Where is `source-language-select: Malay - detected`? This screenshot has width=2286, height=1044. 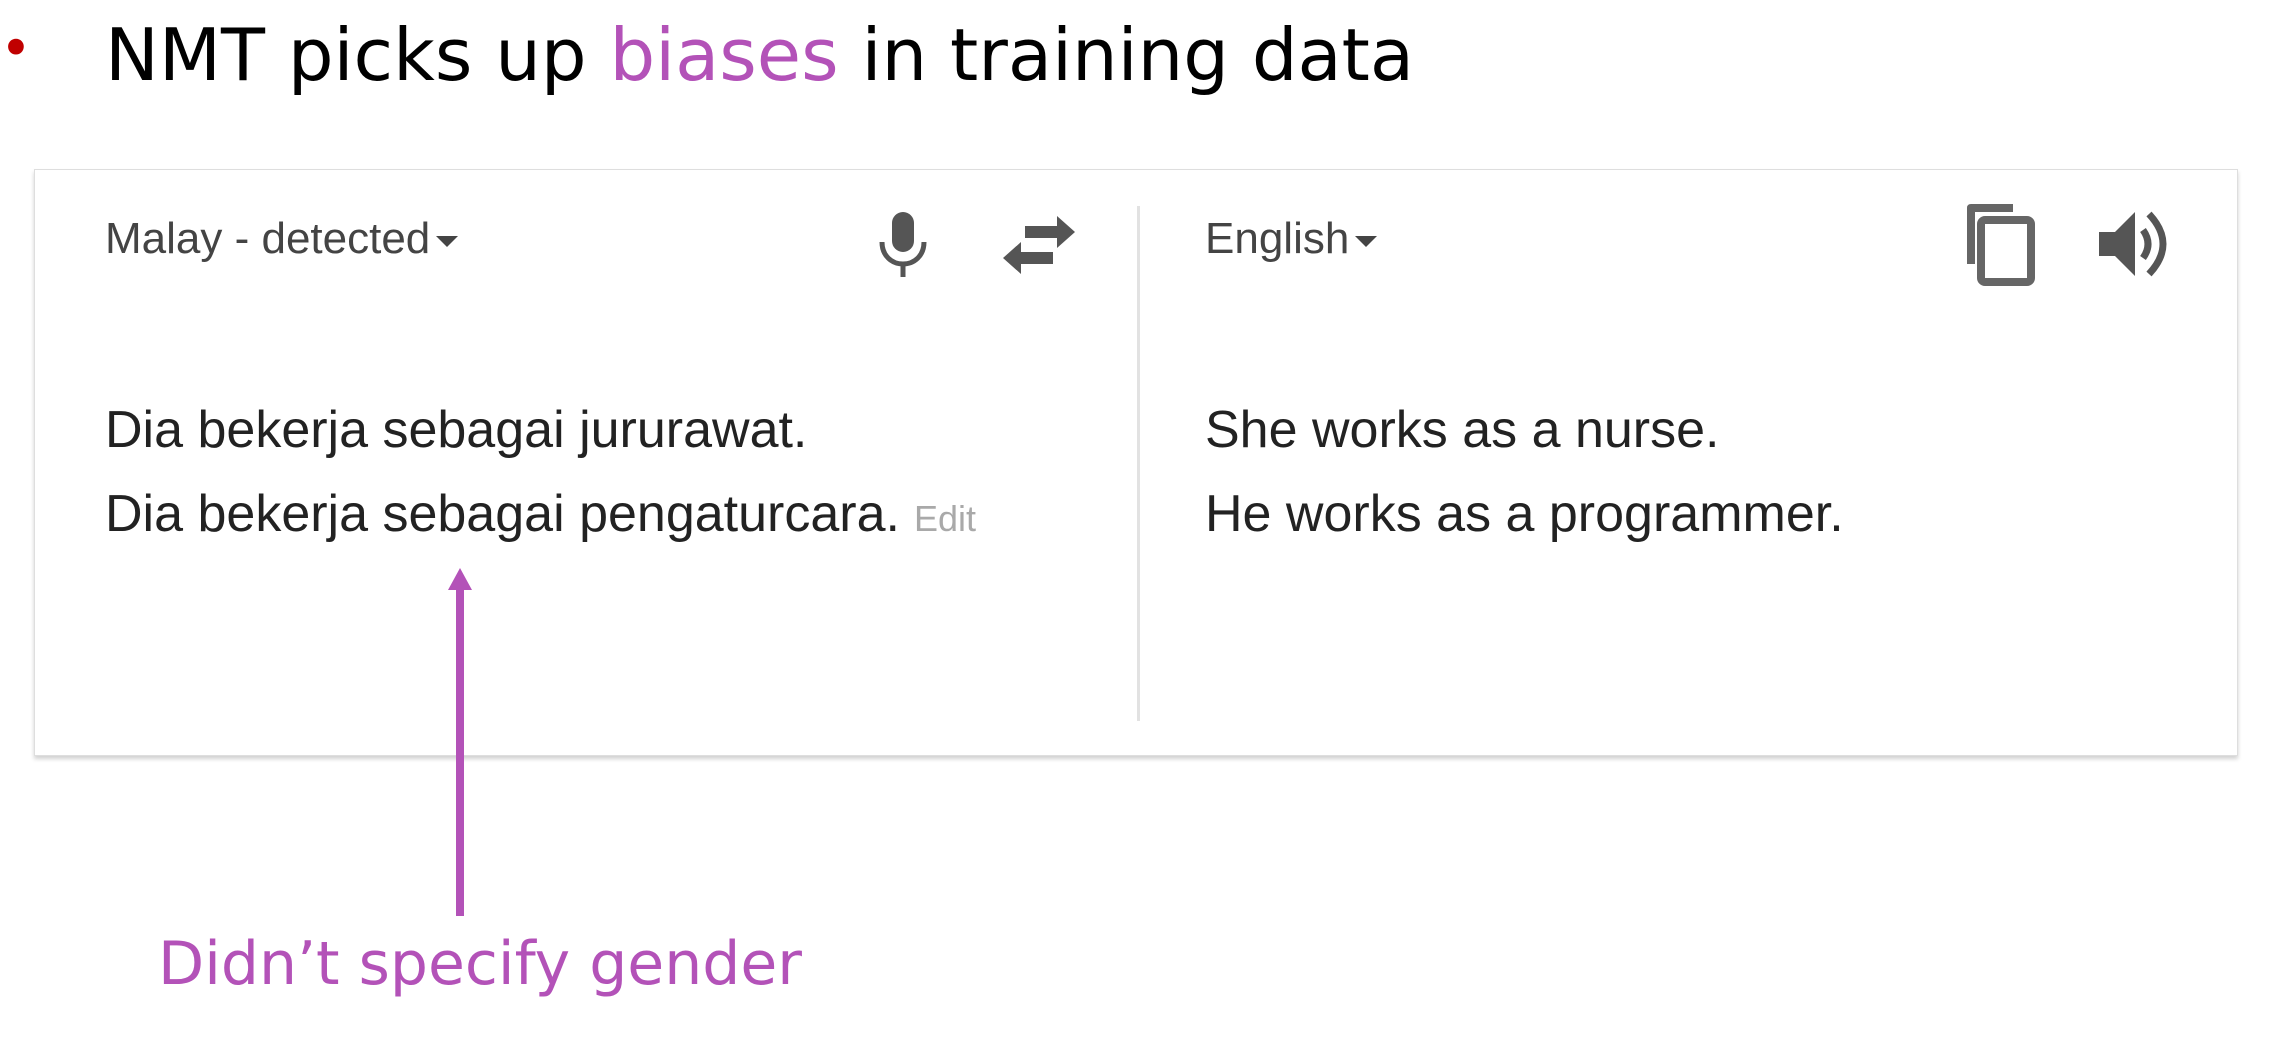
source-language-select: Malay - detected is located at coordinates (282, 239).